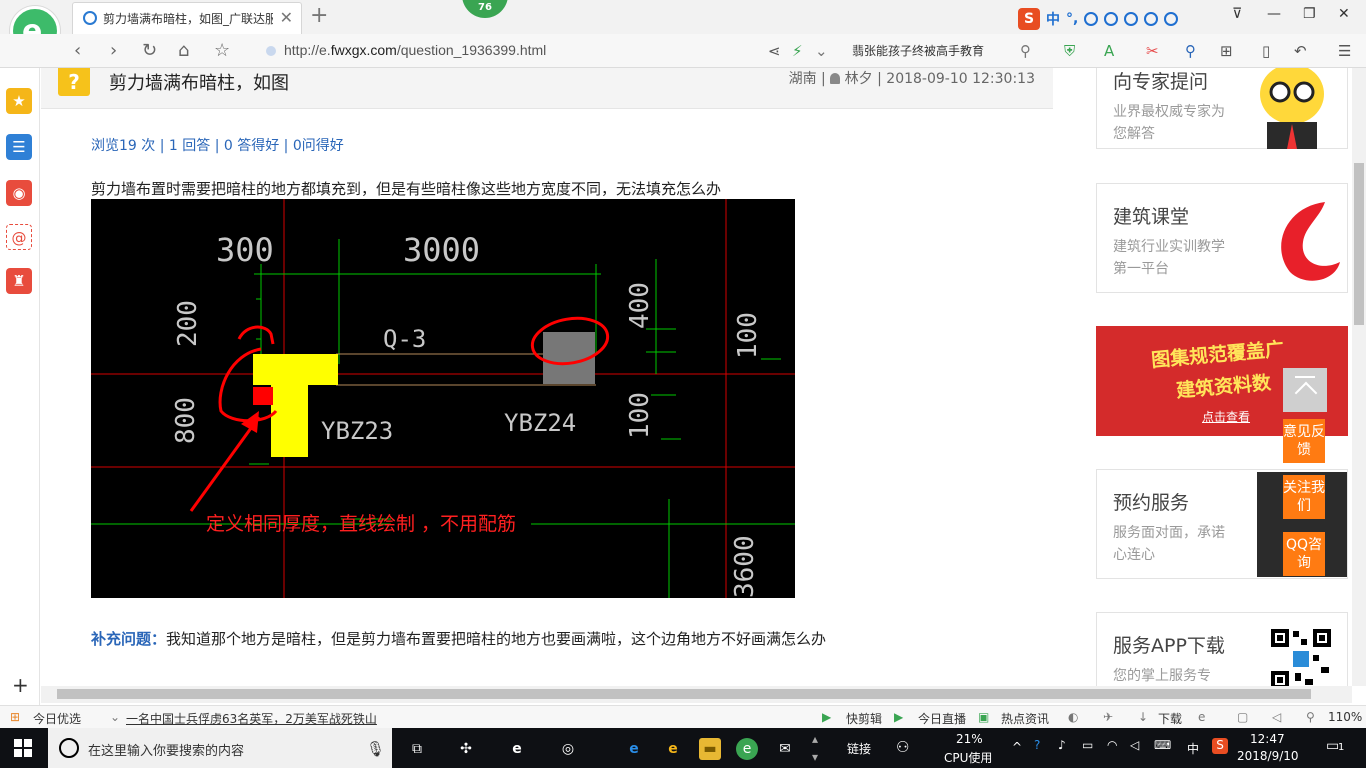  Describe the element at coordinates (19, 281) in the screenshot. I see `game-icon: ♜` at that location.